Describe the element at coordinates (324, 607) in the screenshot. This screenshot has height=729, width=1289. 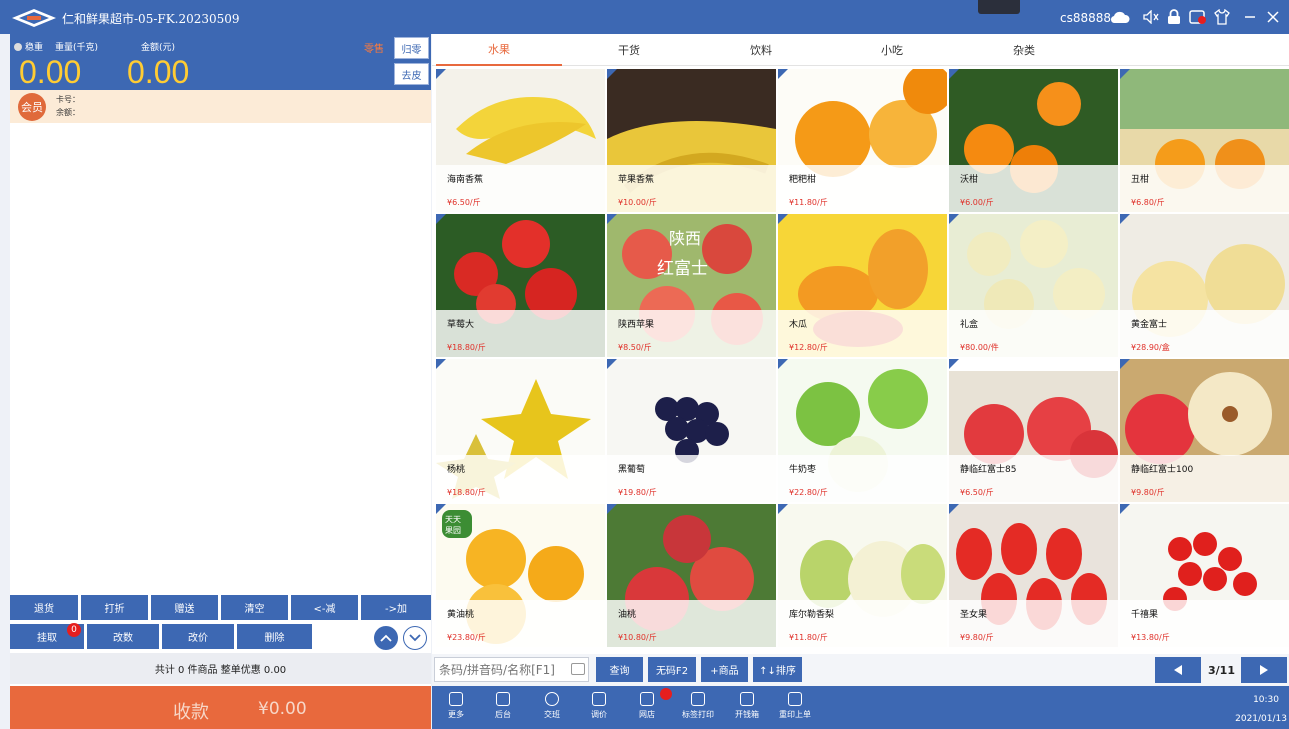
I see `decrease-button: <-减` at that location.